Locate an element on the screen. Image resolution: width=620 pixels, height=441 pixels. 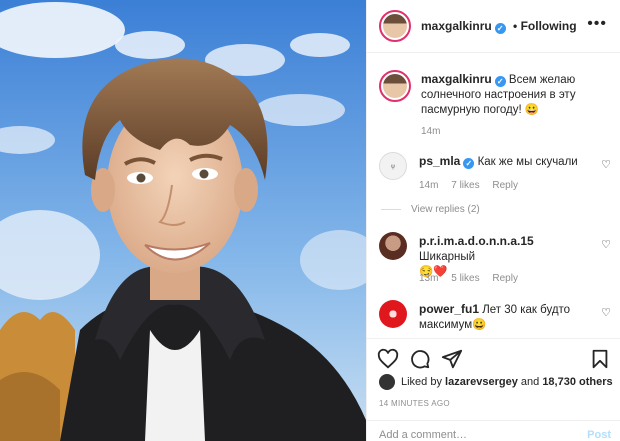
author-username: maxgalkinru is located at coordinates (456, 26).